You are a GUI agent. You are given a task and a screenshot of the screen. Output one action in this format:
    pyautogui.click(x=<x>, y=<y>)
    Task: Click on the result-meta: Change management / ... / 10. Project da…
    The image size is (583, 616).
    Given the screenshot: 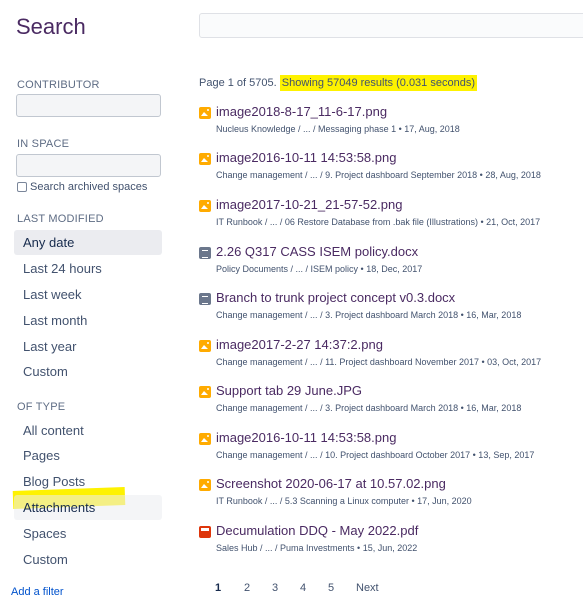 What is the action you would take?
    pyautogui.click(x=375, y=455)
    